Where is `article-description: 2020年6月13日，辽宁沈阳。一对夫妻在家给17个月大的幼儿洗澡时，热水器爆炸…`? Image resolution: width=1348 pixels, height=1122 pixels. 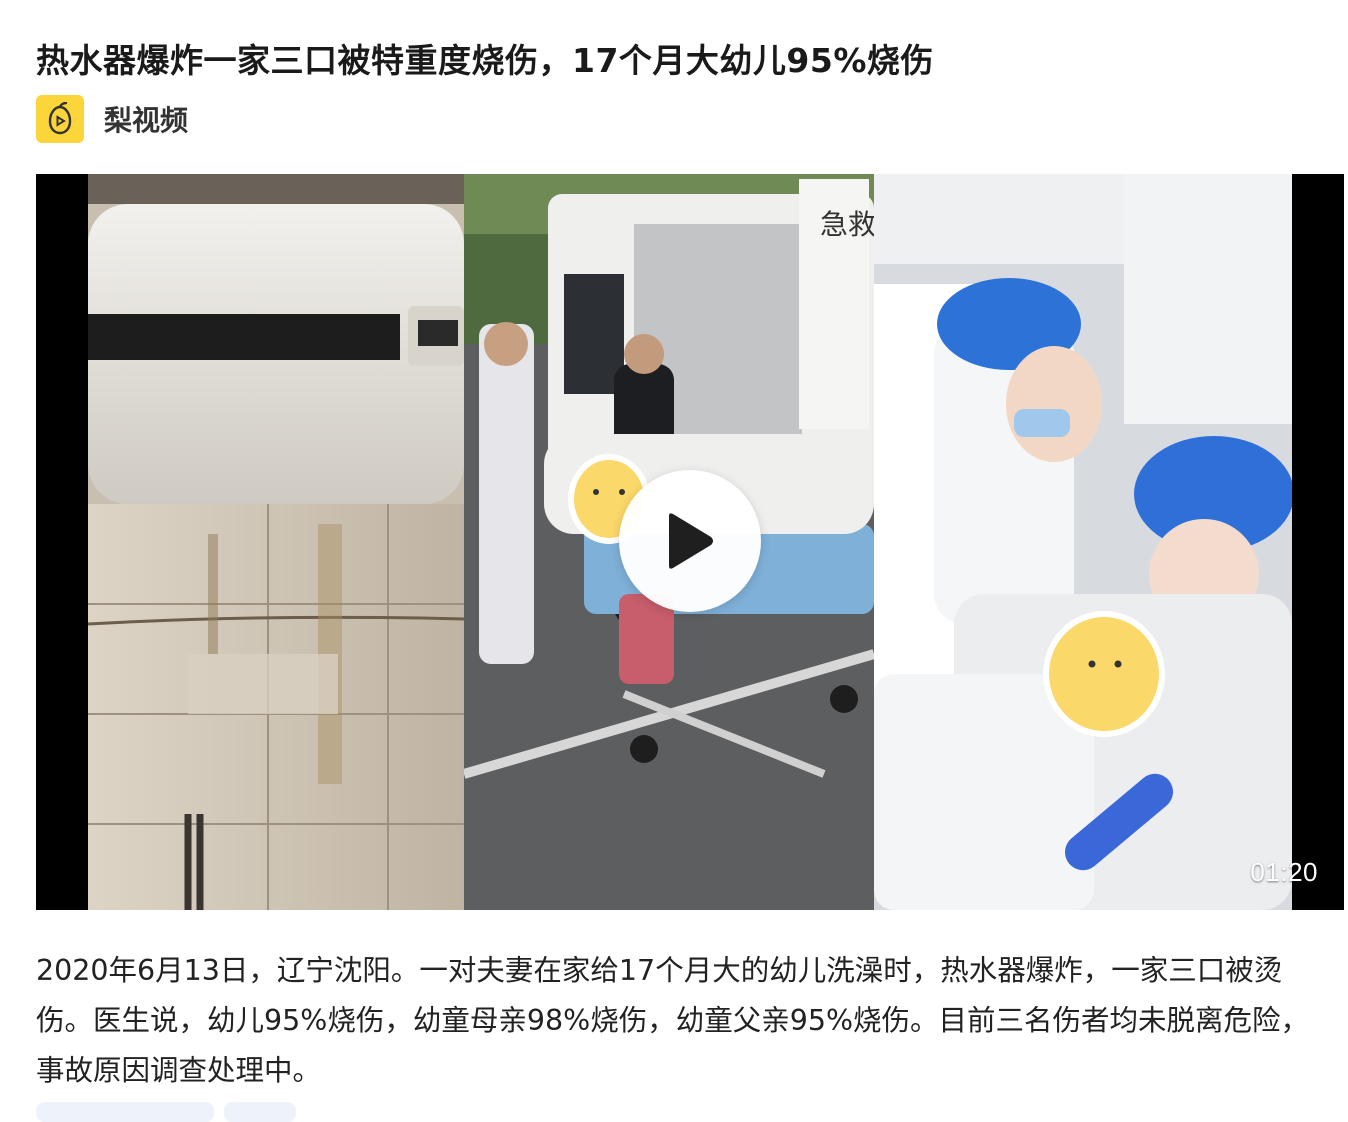 article-description: 2020年6月13日，辽宁沈阳。一对夫妻在家给17个月大的幼儿洗澡时，热水器爆炸… is located at coordinates (673, 1020).